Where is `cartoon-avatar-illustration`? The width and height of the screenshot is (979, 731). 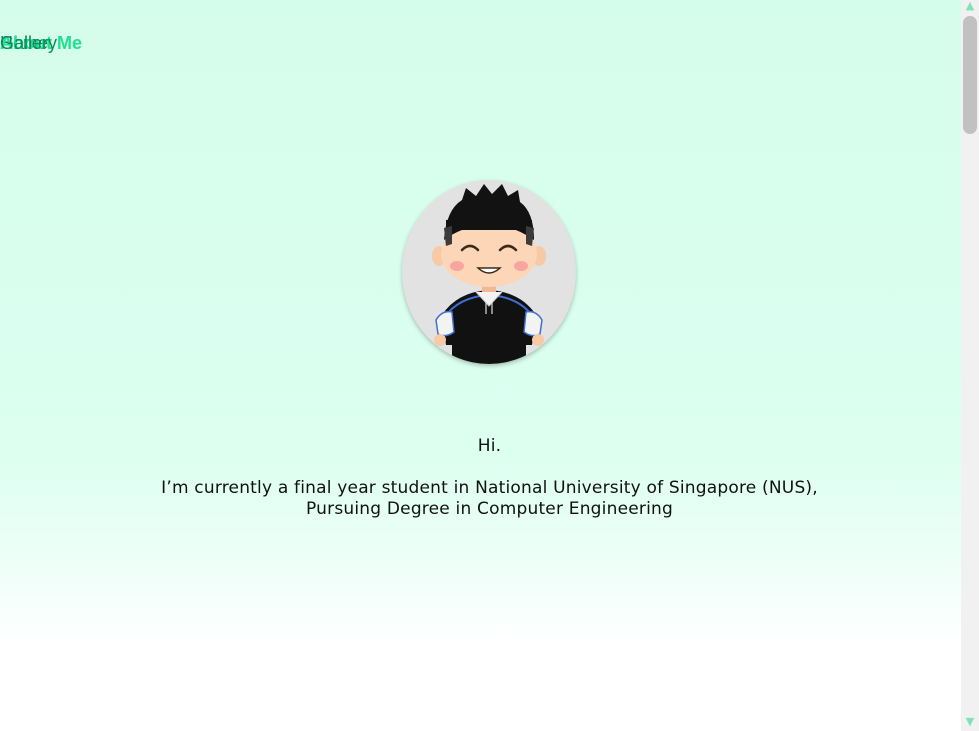 cartoon-avatar-illustration is located at coordinates (489, 274).